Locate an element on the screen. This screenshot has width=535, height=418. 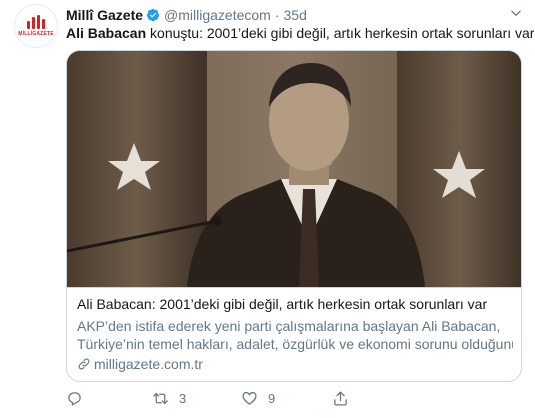
avatar: MİLLİGAZETE is located at coordinates (36, 26).